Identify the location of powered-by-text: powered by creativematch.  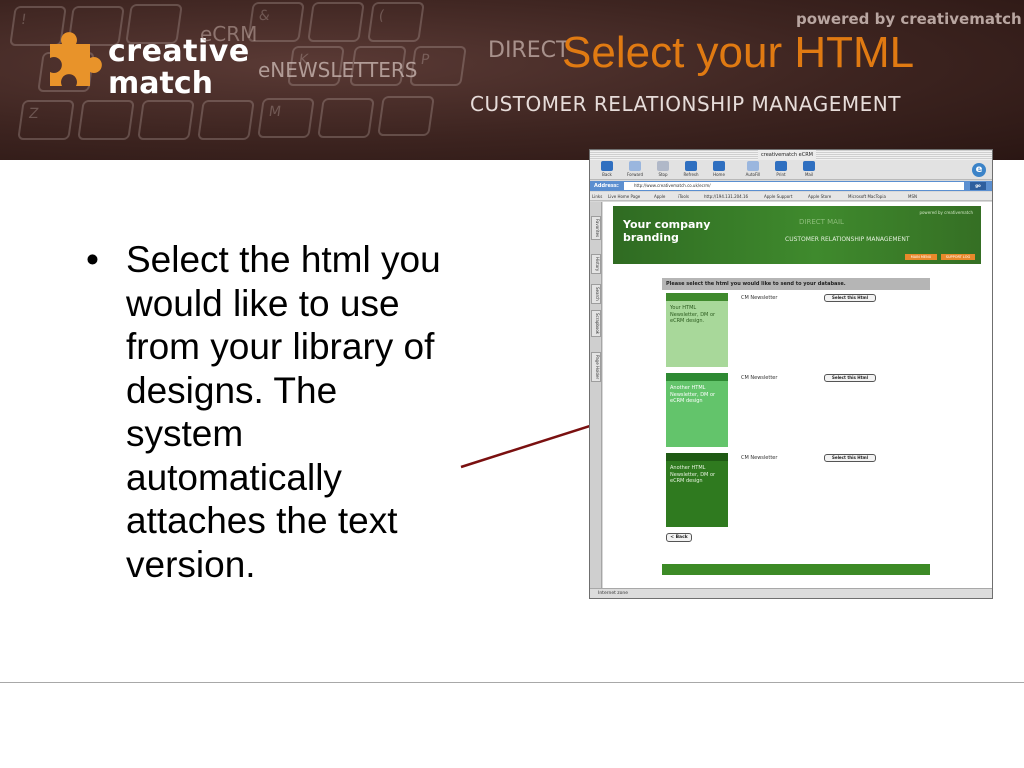
(909, 19).